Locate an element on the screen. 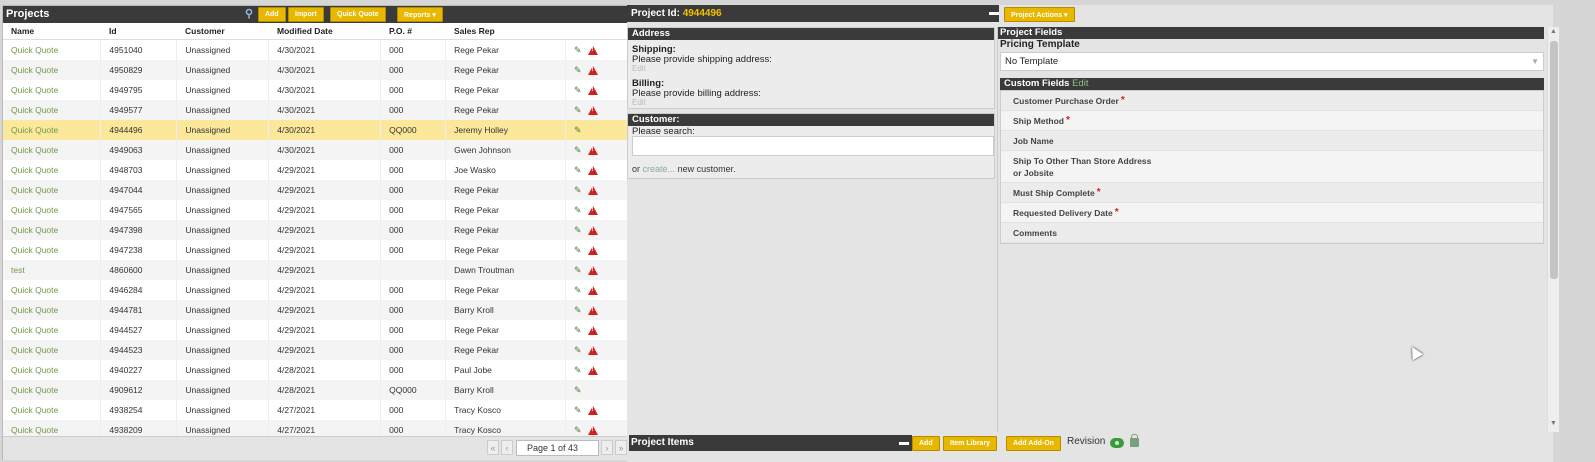  col-modified-date: Modified Date is located at coordinates (325, 31).